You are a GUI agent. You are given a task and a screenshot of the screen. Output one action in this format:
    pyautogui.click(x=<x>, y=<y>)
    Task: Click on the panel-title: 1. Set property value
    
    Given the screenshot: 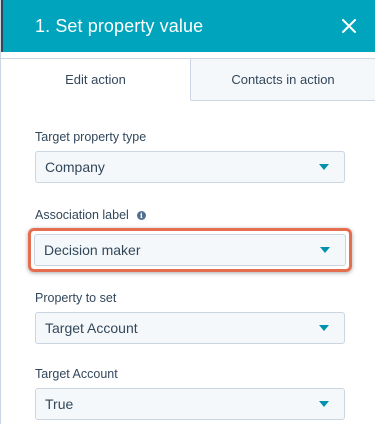 What is the action you would take?
    pyautogui.click(x=119, y=25)
    